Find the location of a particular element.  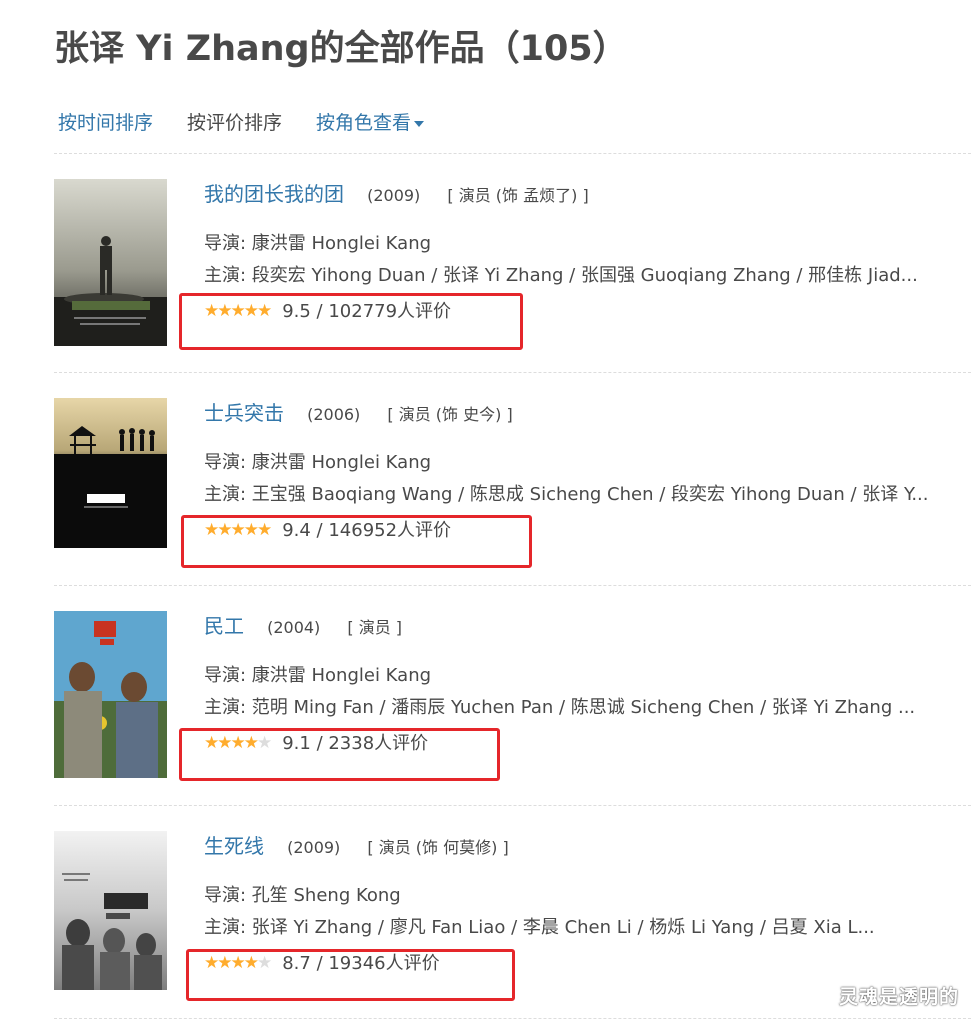

movie-role: [ 演员 ] is located at coordinates (375, 627).